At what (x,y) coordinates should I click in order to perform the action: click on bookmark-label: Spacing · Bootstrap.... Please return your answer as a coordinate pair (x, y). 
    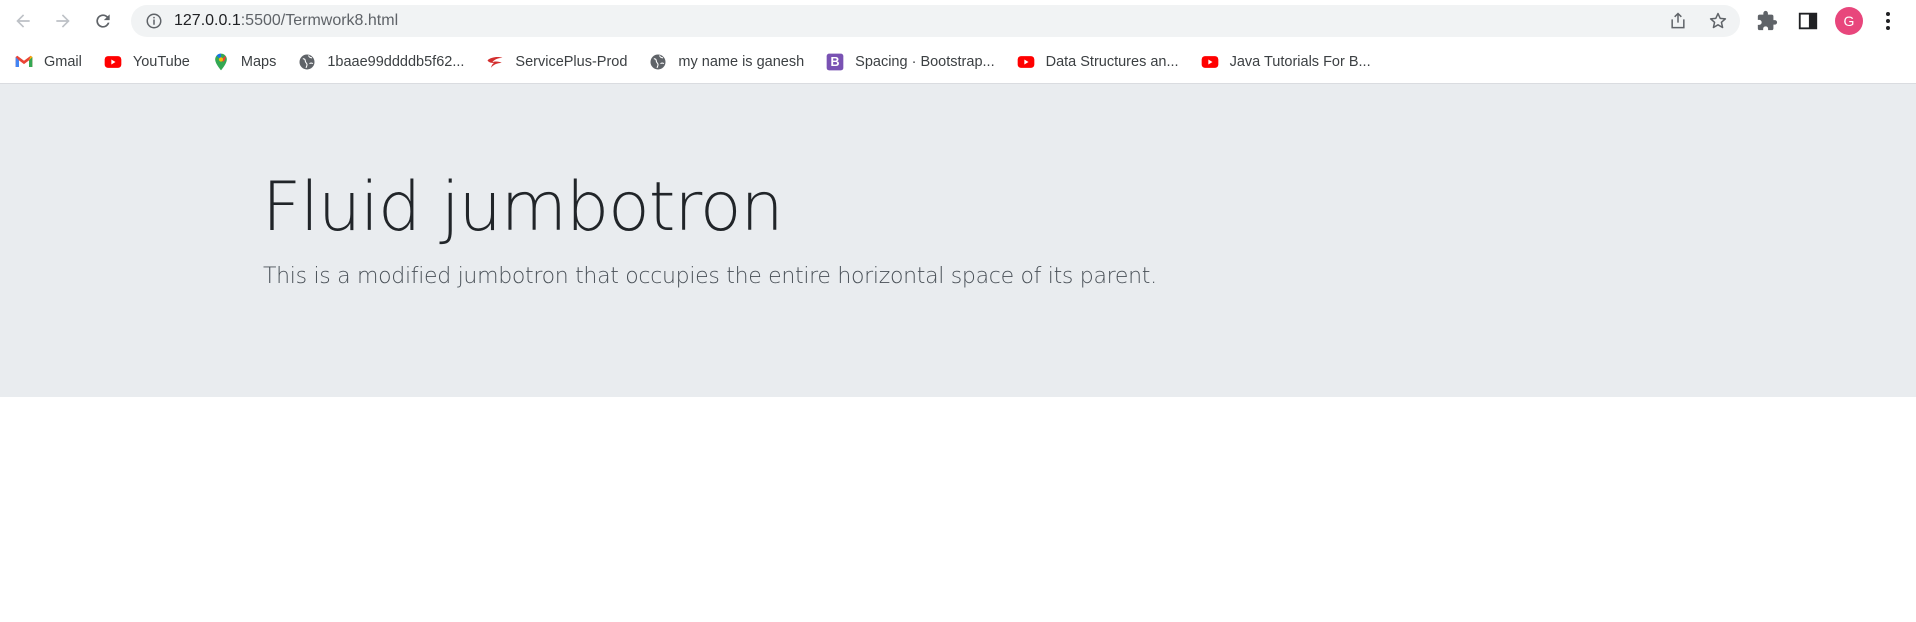
    Looking at the image, I should click on (925, 62).